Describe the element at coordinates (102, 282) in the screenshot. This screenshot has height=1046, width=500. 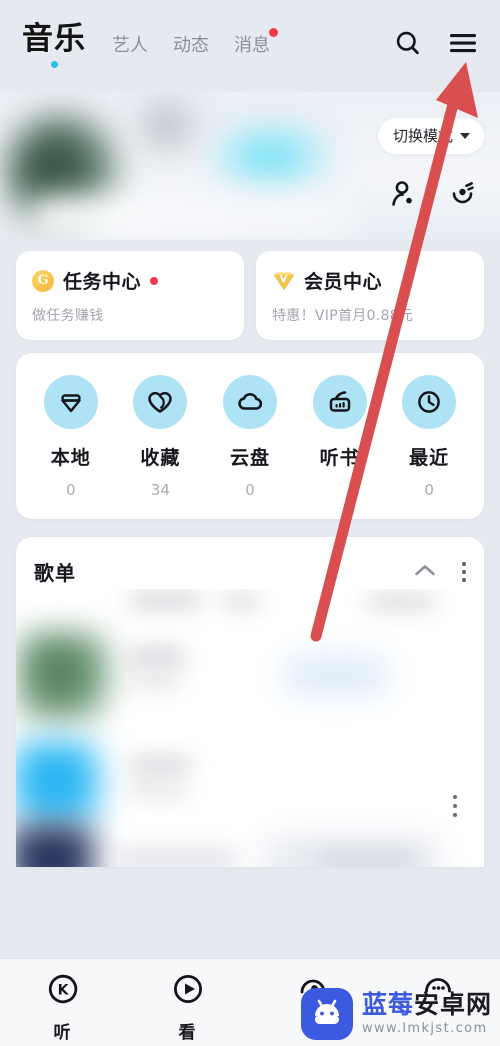
I see `task-center-title: 任务中心` at that location.